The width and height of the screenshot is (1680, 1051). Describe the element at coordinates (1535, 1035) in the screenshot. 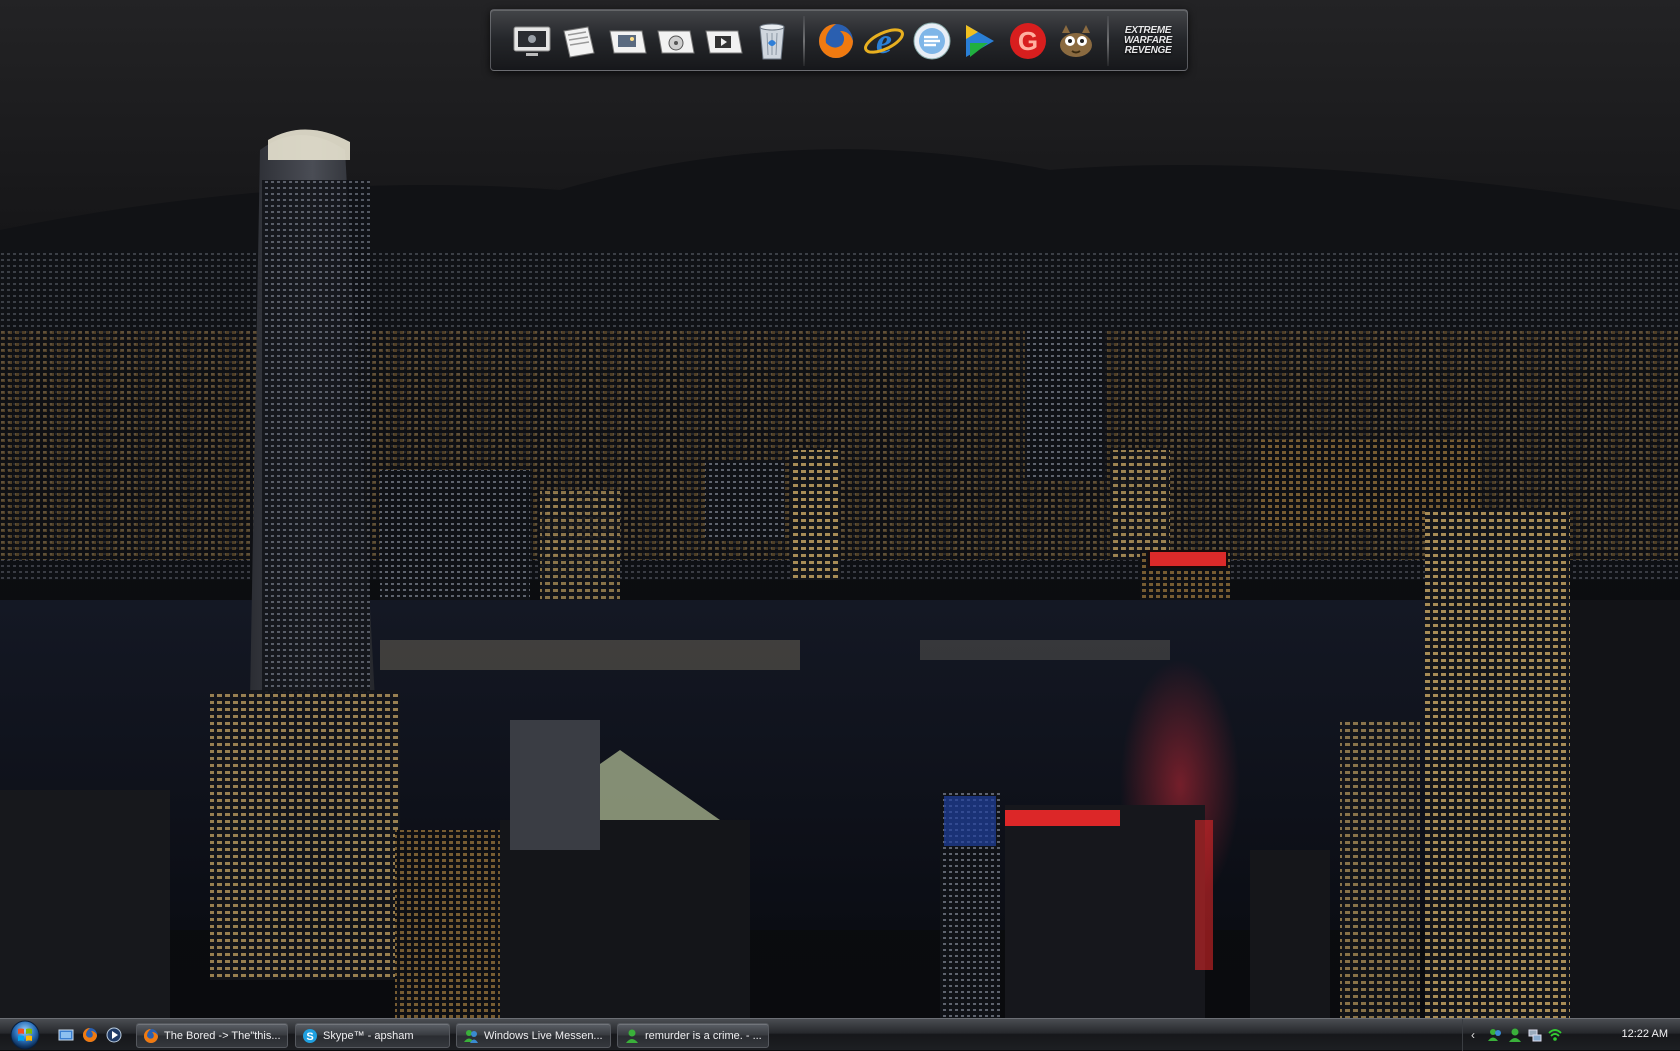

I see `network-icon` at that location.